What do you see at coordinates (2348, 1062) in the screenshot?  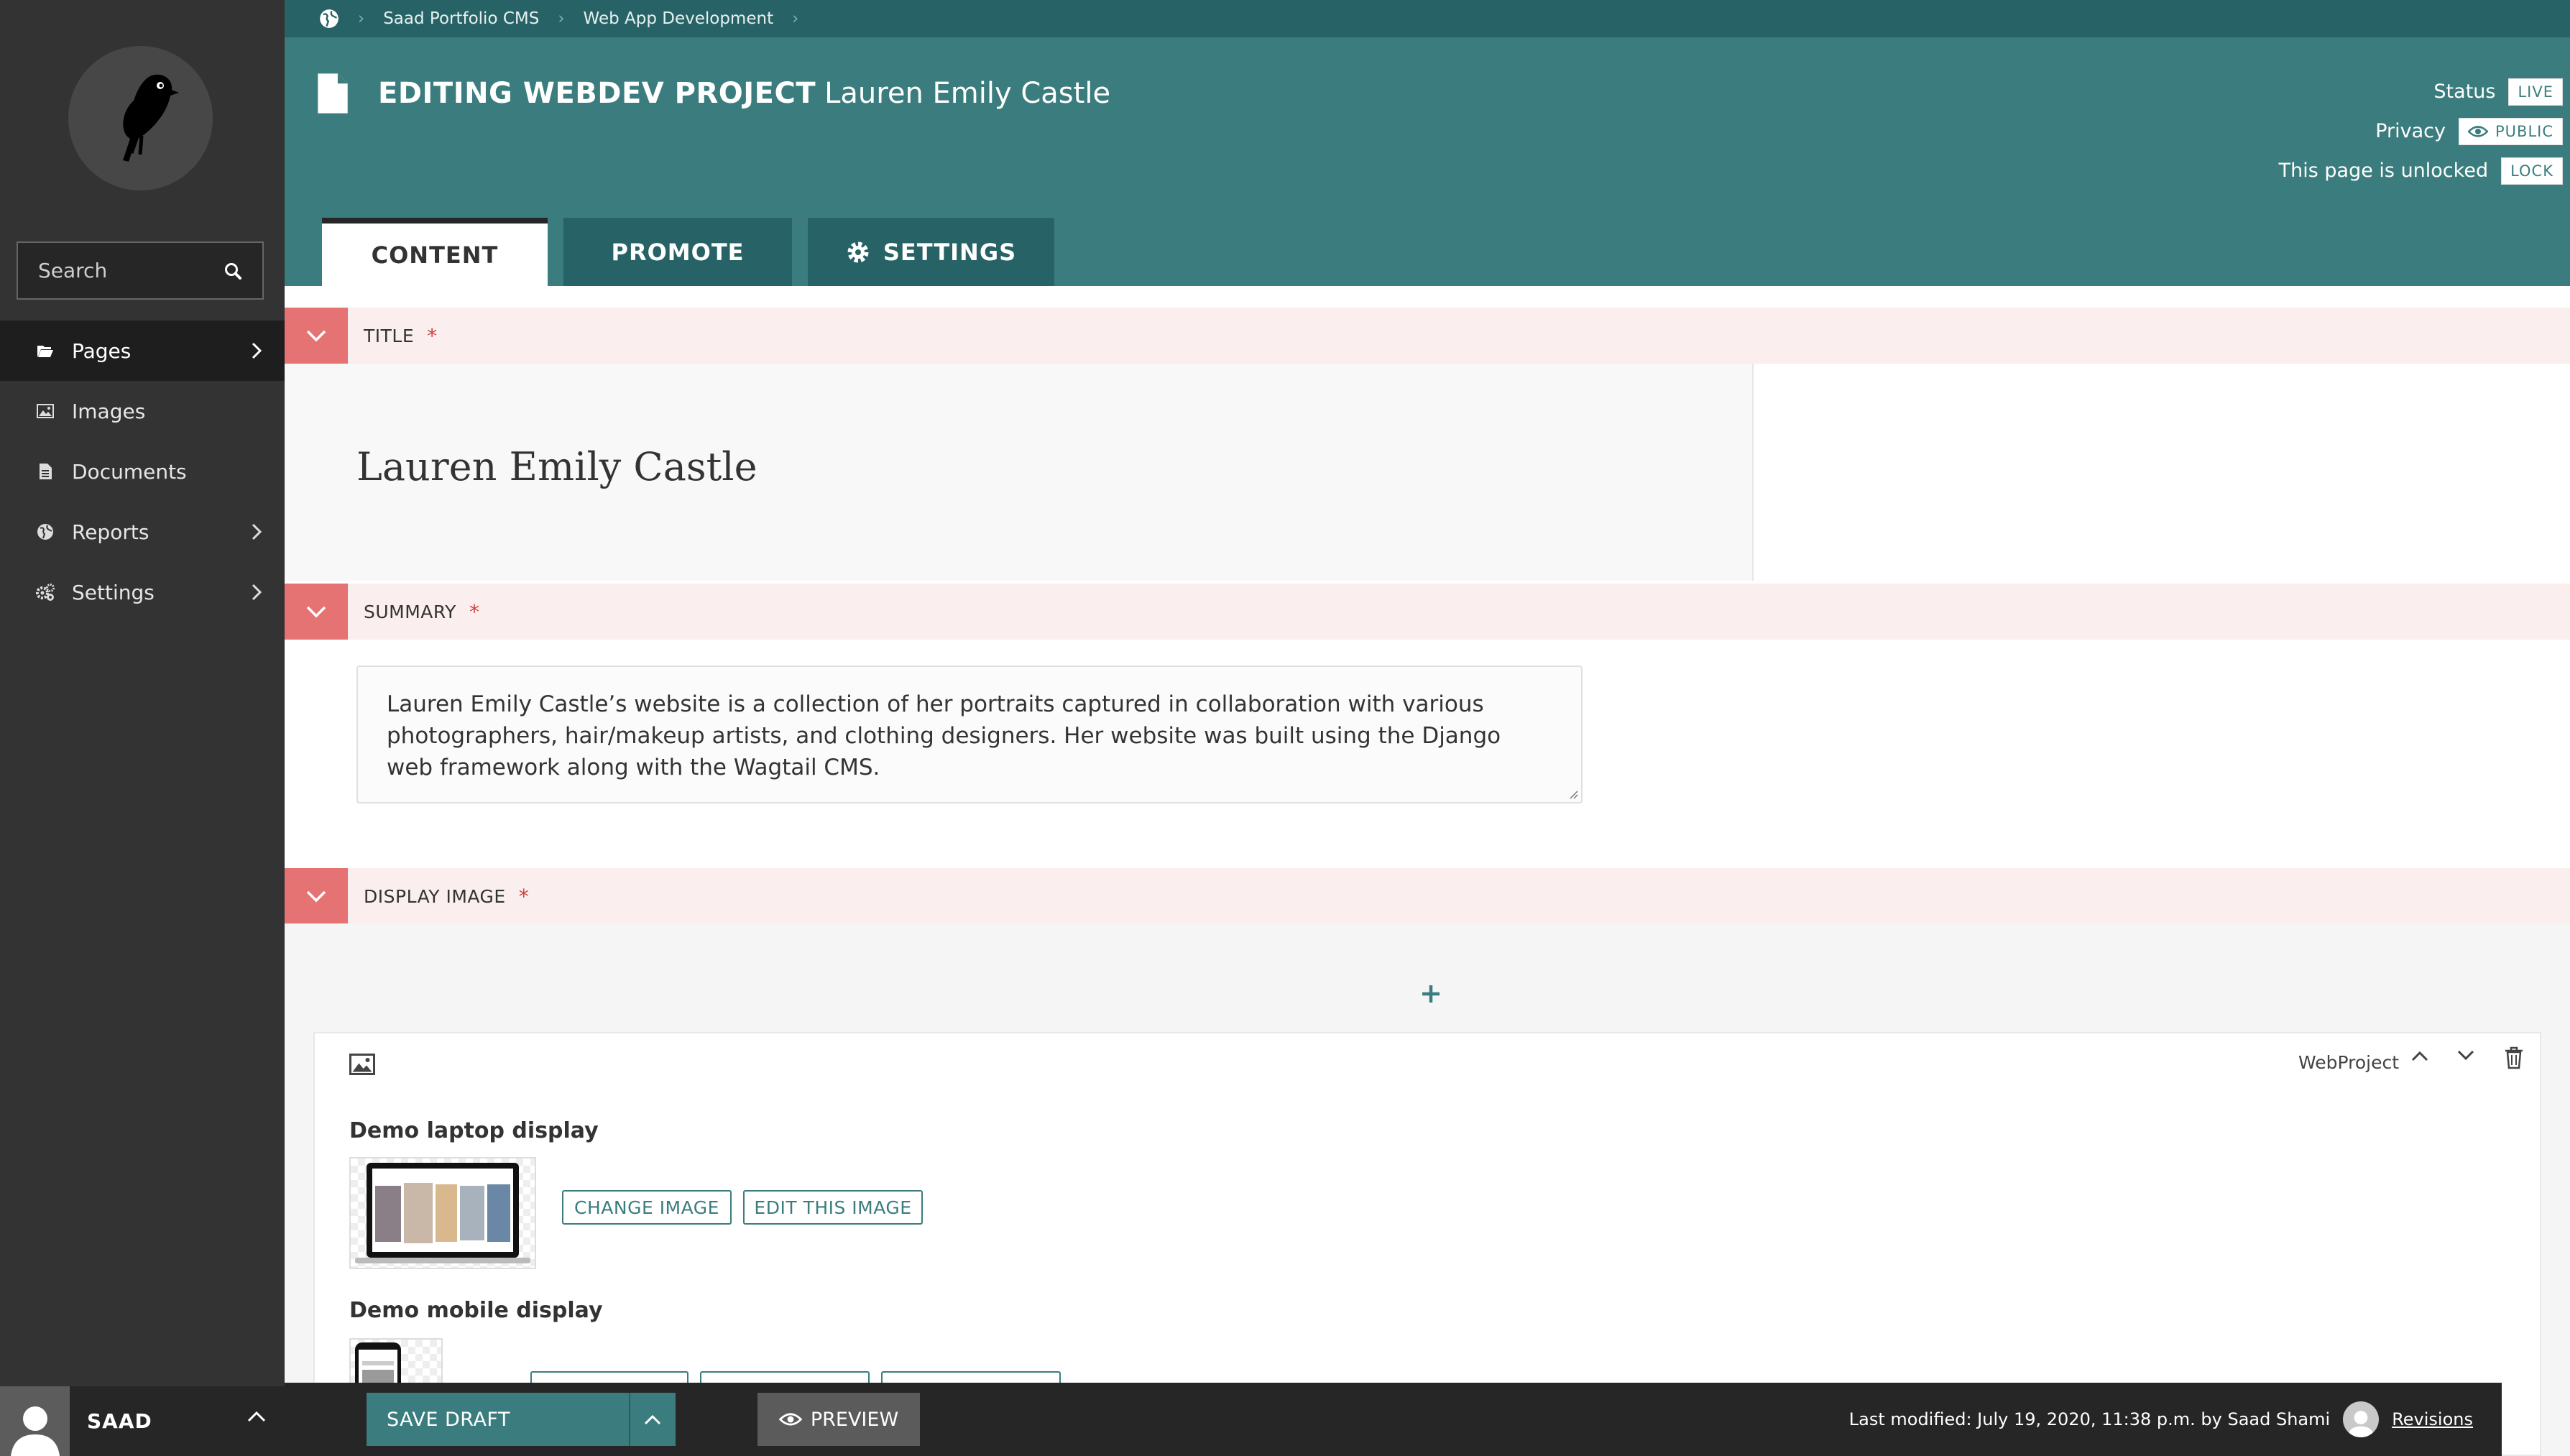 I see `block-type-label: WebProject` at bounding box center [2348, 1062].